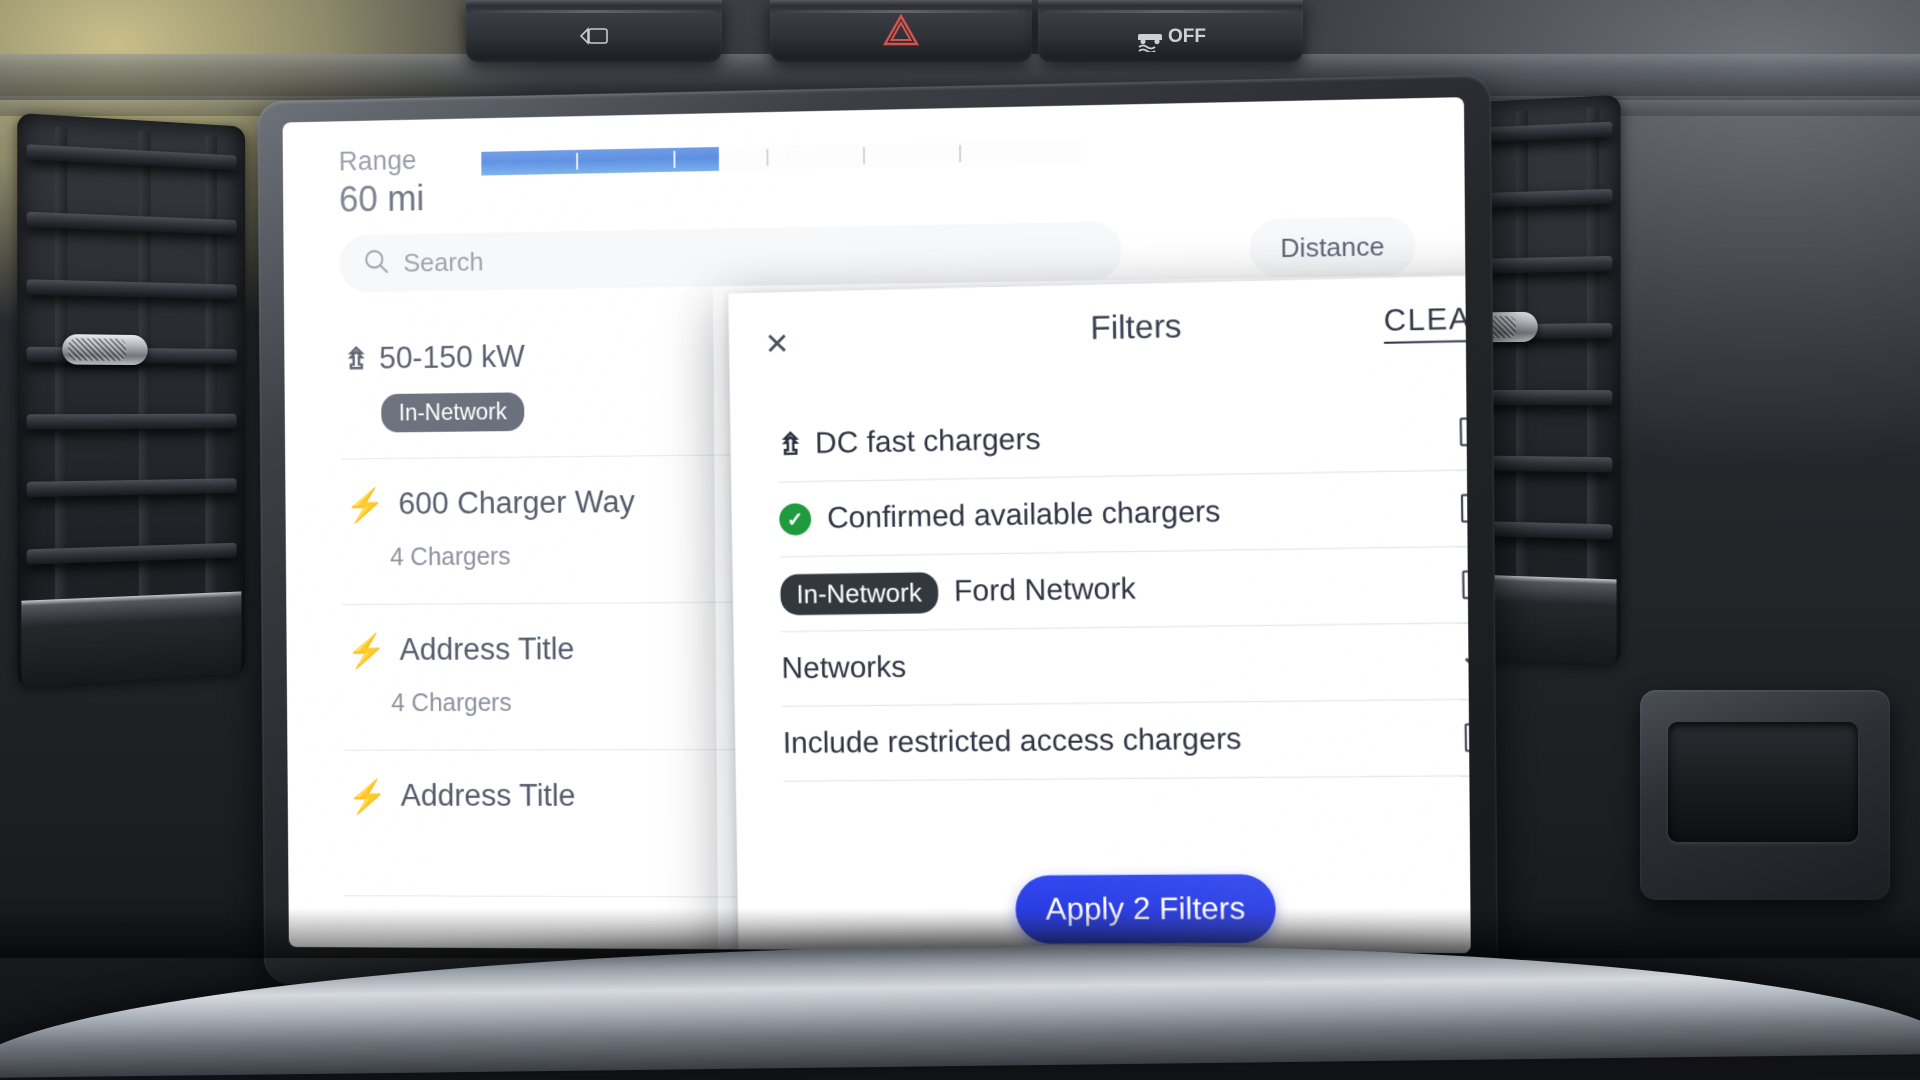 The image size is (1920, 1080). I want to click on result-title: 50-150 kW, so click(451, 357).